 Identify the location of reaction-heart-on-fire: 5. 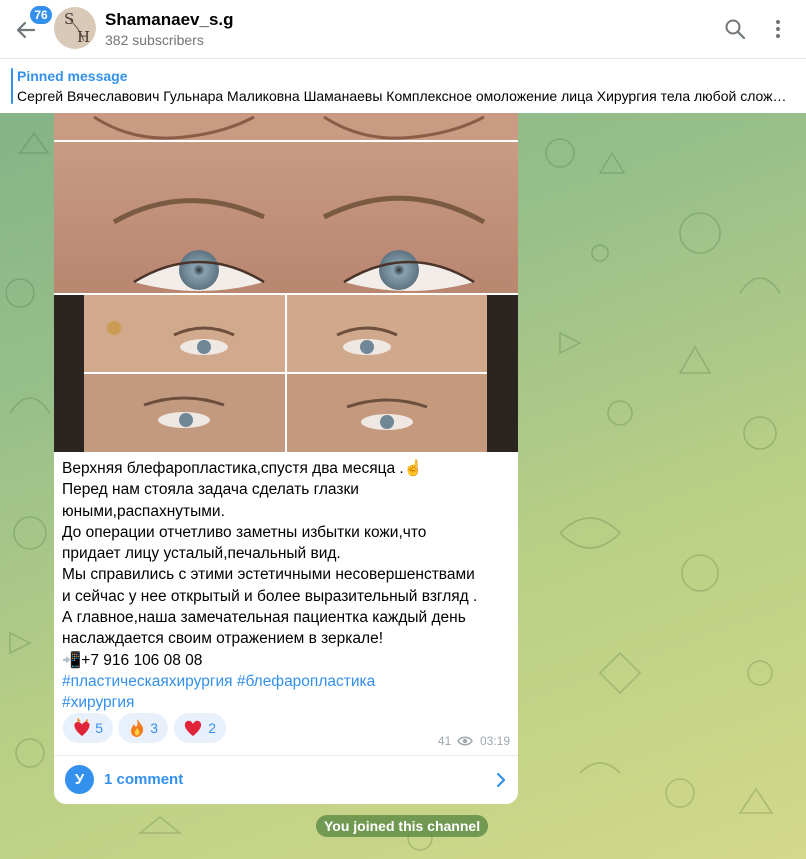
(88, 728).